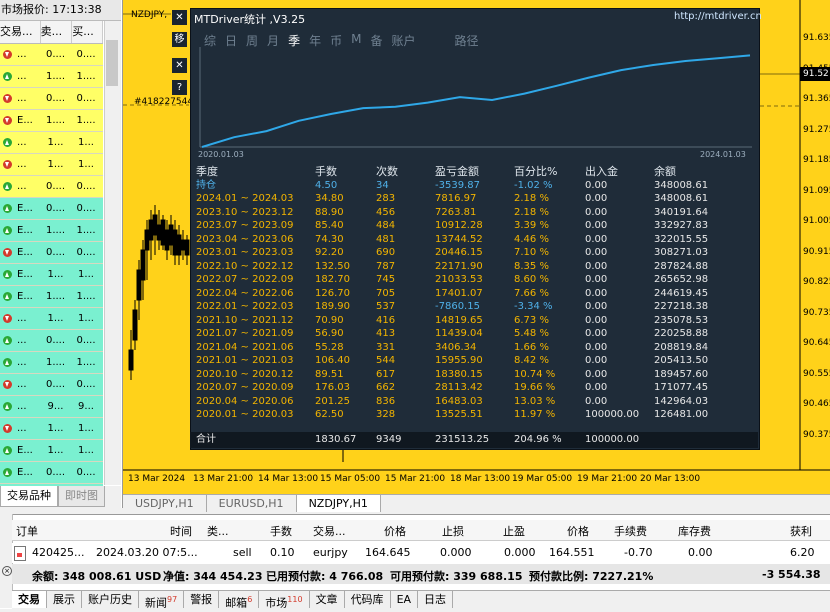  Describe the element at coordinates (245, 347) in the screenshot. I see `cell: 2021.04 ~ 2021.06` at that location.